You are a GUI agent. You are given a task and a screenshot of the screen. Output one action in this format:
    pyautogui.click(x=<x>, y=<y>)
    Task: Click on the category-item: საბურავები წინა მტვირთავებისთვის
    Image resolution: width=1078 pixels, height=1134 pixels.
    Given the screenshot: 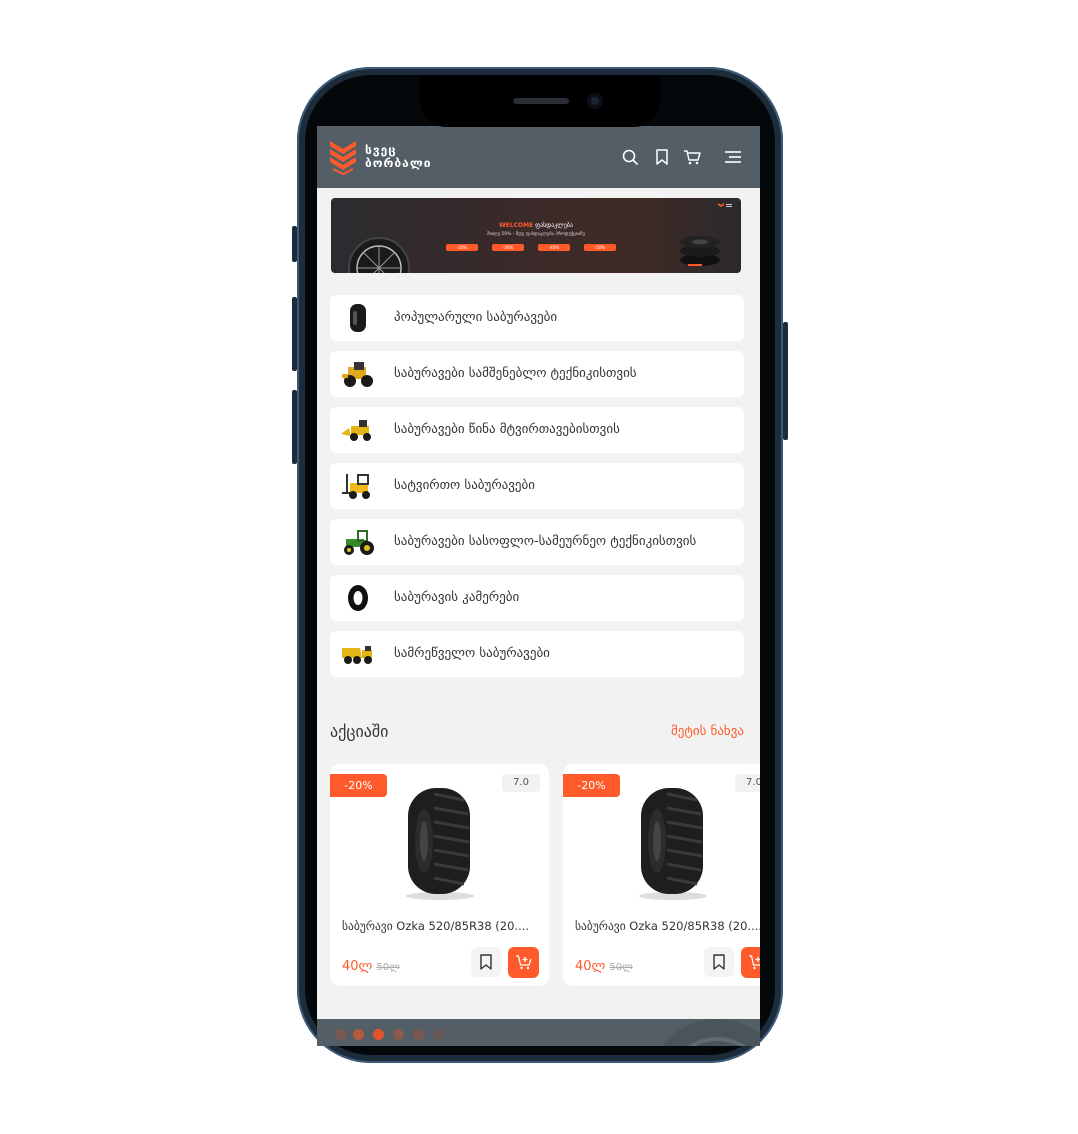 What is the action you would take?
    pyautogui.click(x=537, y=430)
    